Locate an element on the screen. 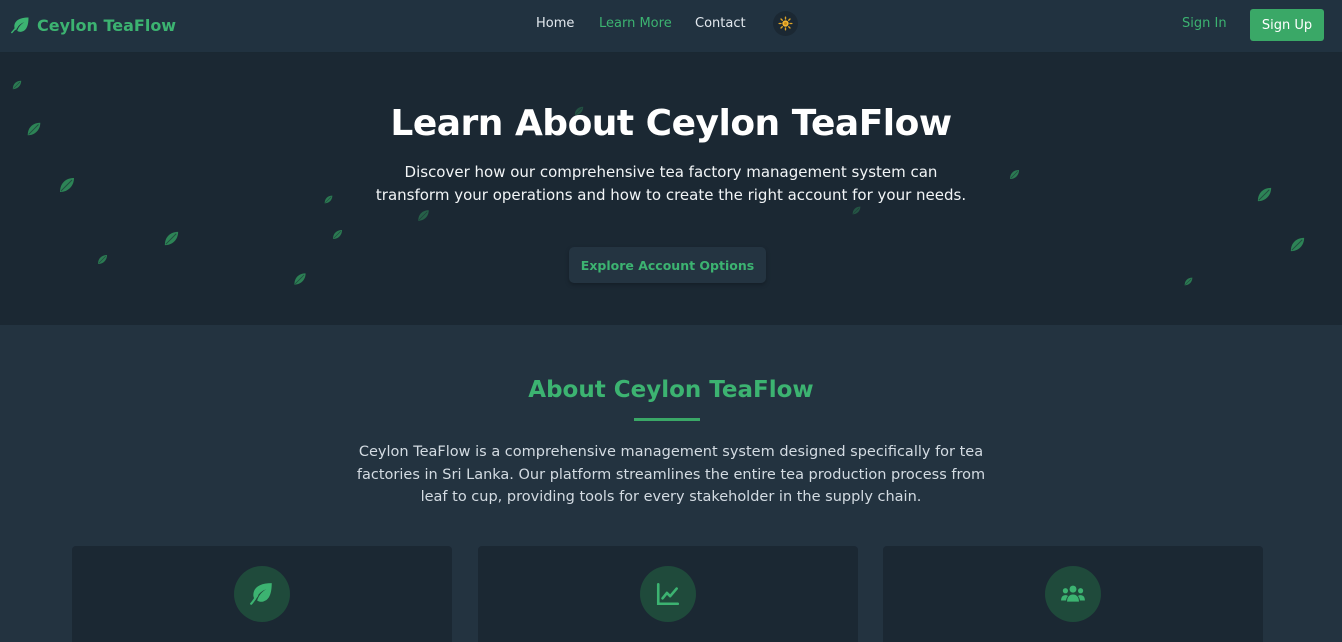  hero-title: Learn About Ceylon TeaFlow is located at coordinates (671, 123).